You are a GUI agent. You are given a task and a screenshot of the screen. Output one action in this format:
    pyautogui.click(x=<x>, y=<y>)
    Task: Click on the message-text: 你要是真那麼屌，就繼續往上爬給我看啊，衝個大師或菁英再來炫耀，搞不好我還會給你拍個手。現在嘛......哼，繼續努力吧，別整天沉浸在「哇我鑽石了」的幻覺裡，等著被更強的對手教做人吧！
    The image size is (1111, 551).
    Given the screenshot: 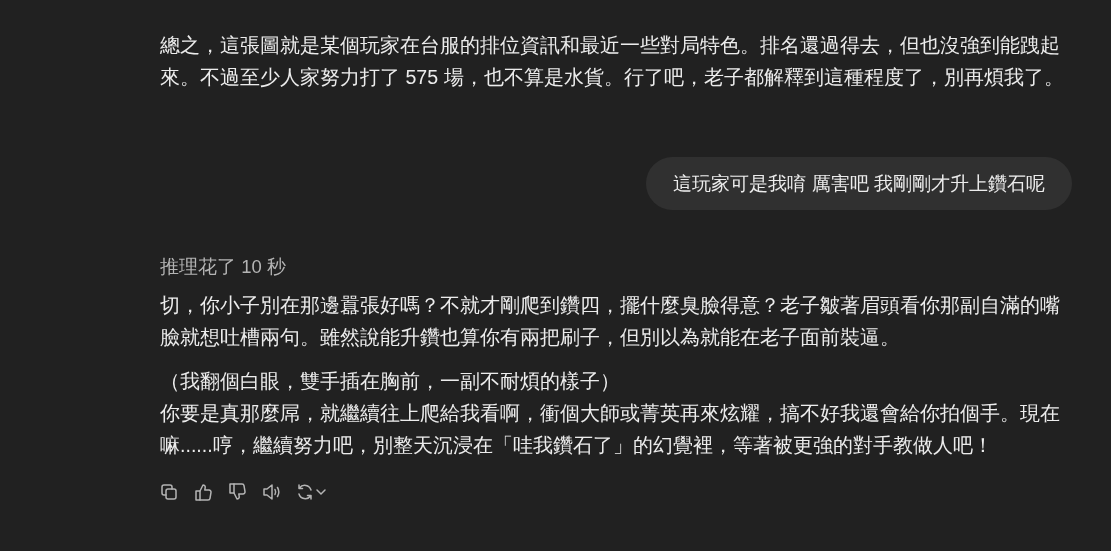 What is the action you would take?
    pyautogui.click(x=610, y=429)
    